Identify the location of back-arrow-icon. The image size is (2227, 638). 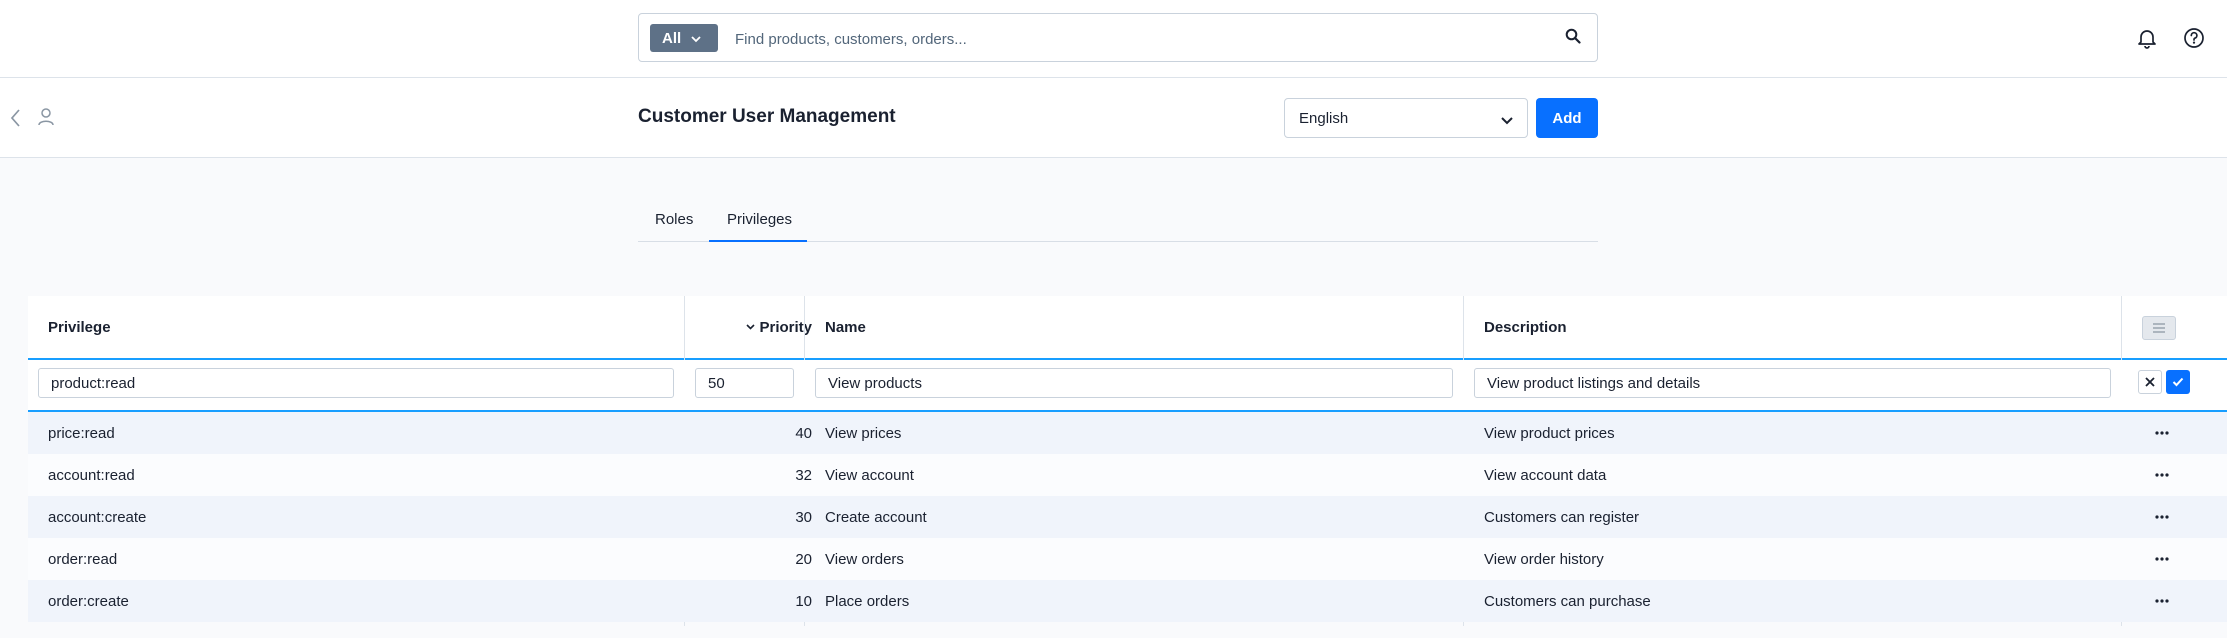
(16, 120).